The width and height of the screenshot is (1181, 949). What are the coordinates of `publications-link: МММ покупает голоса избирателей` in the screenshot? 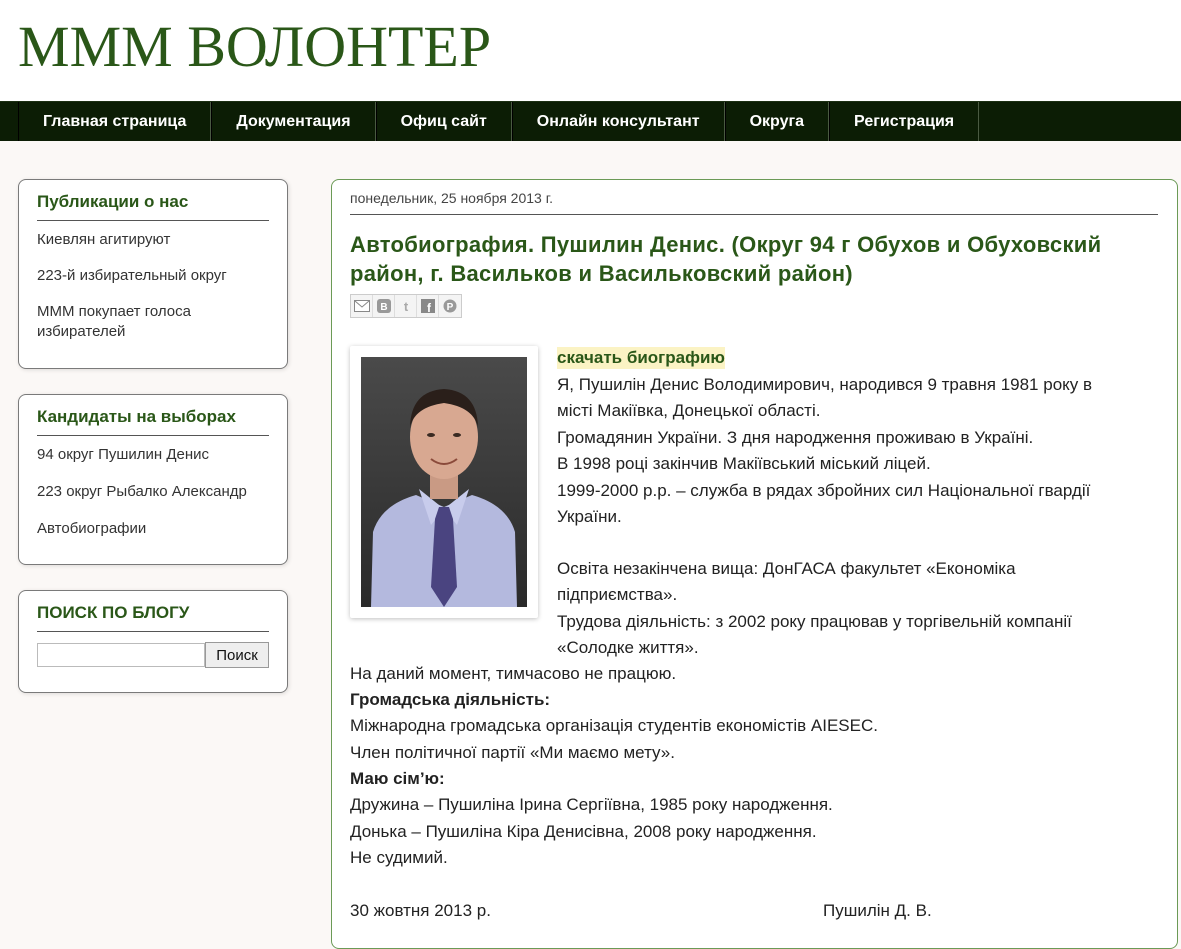 It's located at (156, 322).